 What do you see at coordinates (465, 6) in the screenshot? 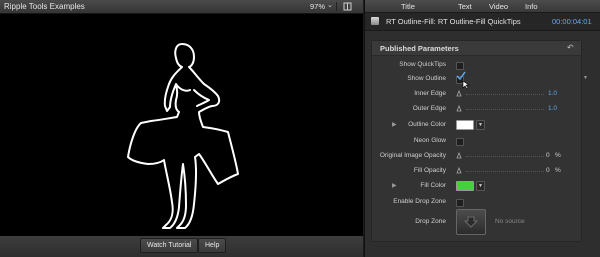
I see `tab-text: Text` at bounding box center [465, 6].